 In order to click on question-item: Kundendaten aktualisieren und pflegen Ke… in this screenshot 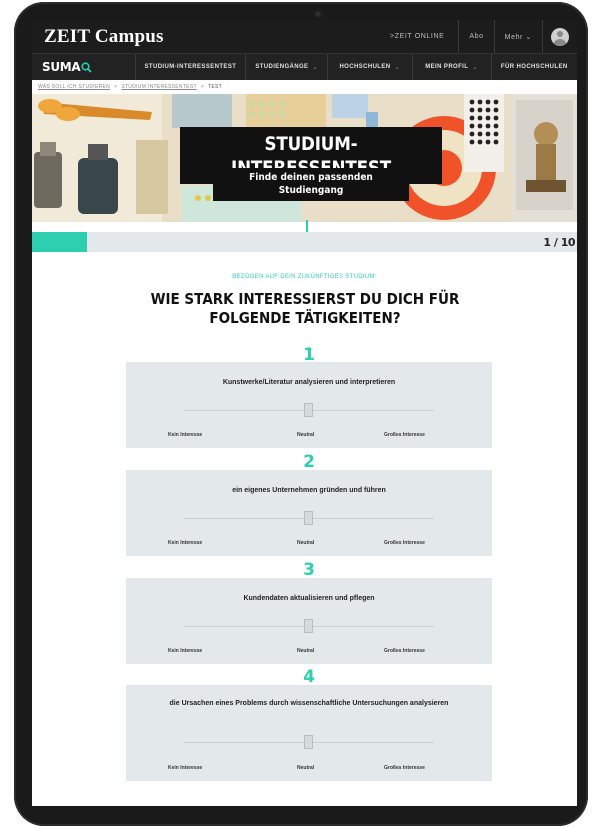, I will do `click(309, 621)`.